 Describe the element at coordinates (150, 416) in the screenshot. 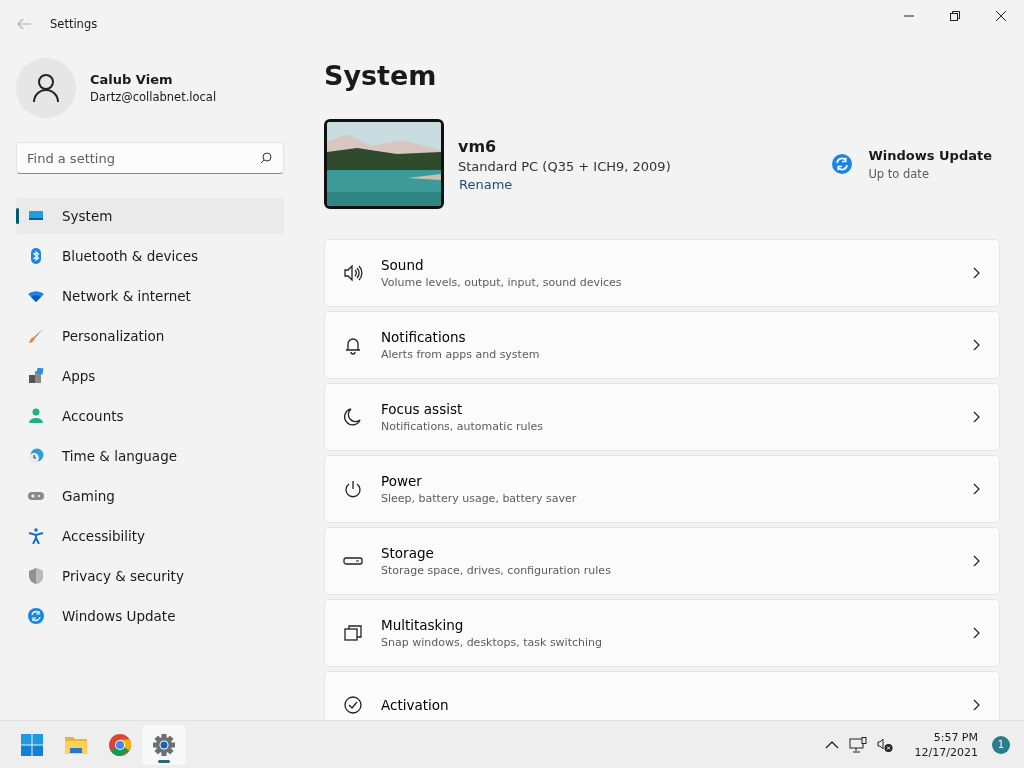

I see `sidebar-item: Accounts` at that location.